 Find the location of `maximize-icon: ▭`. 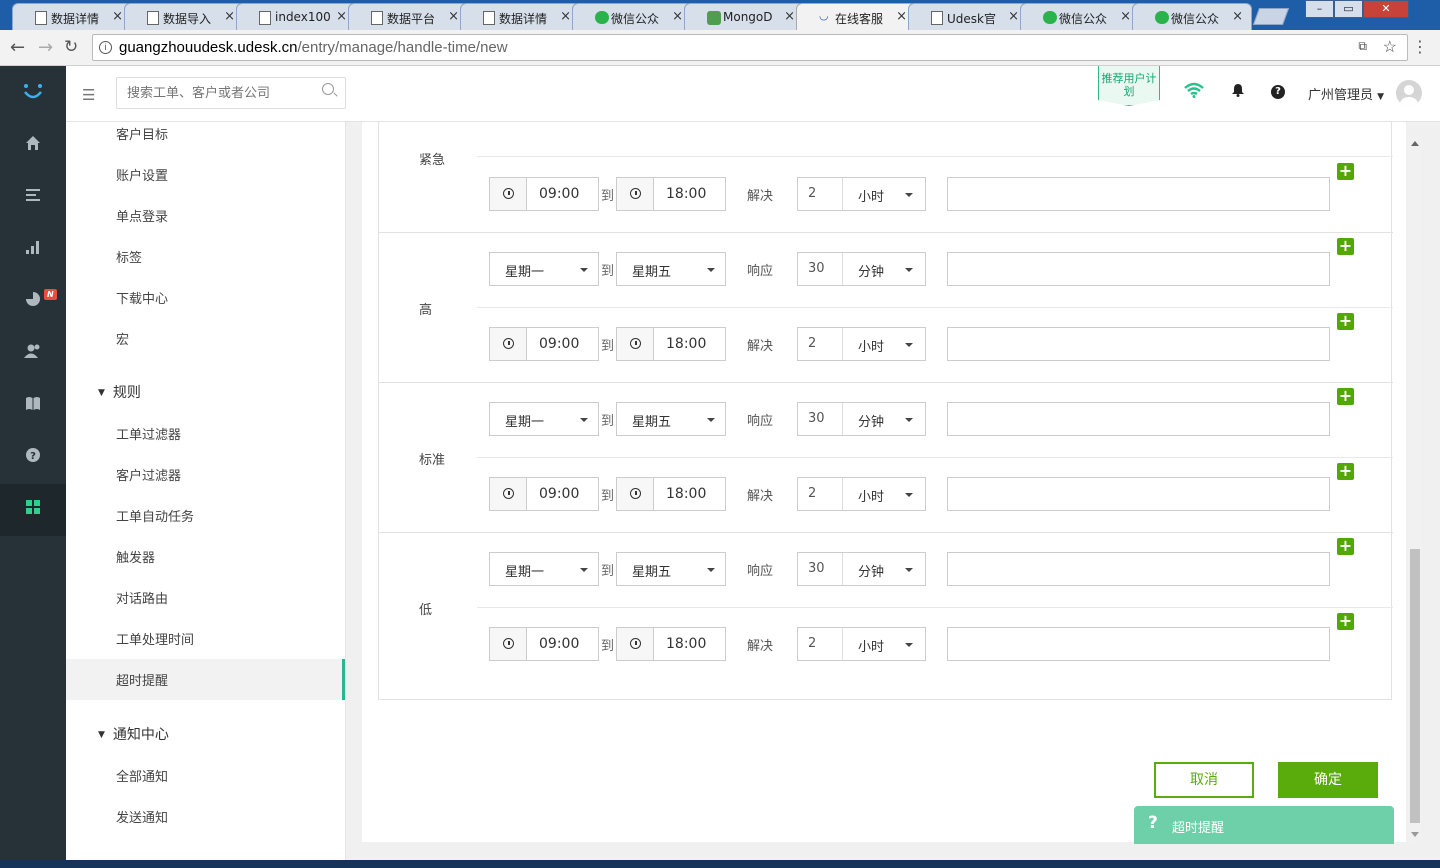

maximize-icon: ▭ is located at coordinates (1348, 9).